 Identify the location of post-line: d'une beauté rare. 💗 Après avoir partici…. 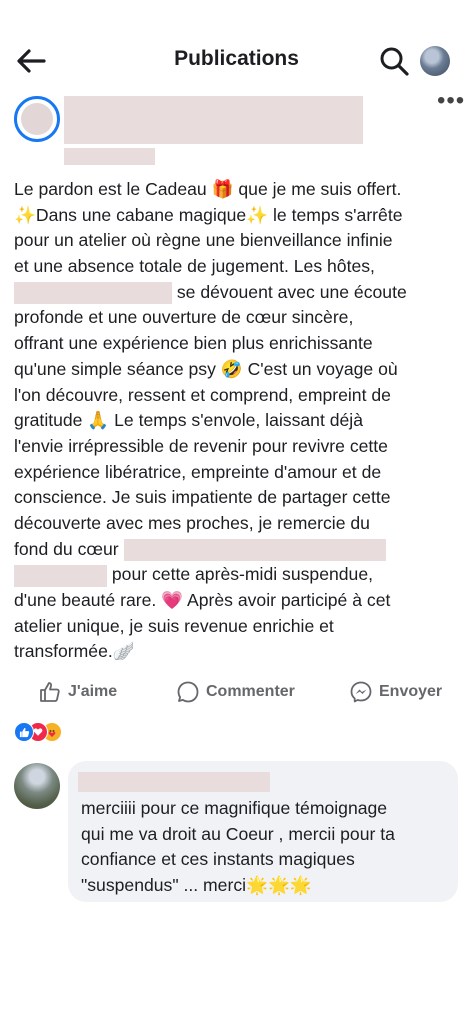
(202, 600).